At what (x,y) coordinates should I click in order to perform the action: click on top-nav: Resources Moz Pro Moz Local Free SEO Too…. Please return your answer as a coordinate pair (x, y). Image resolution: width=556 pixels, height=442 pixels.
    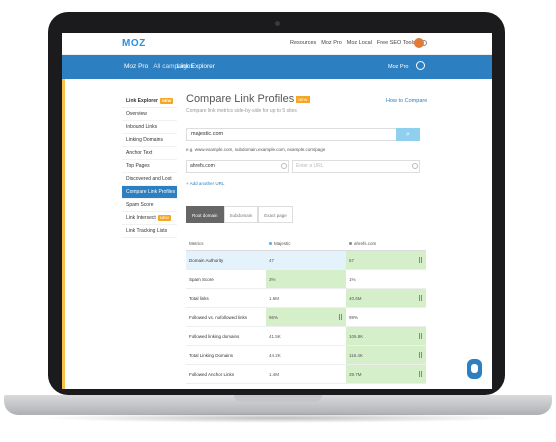
    Looking at the image, I should click on (358, 43).